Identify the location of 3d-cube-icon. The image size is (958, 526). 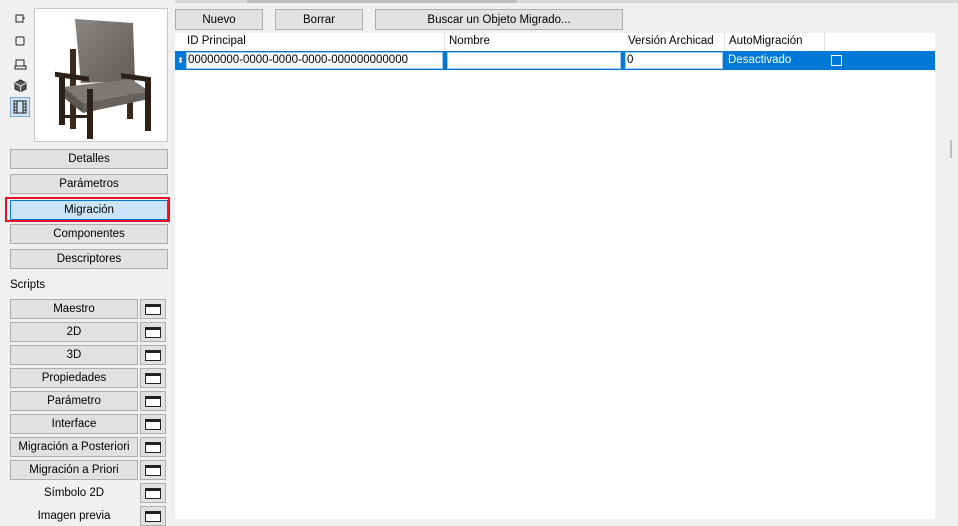
(20, 85).